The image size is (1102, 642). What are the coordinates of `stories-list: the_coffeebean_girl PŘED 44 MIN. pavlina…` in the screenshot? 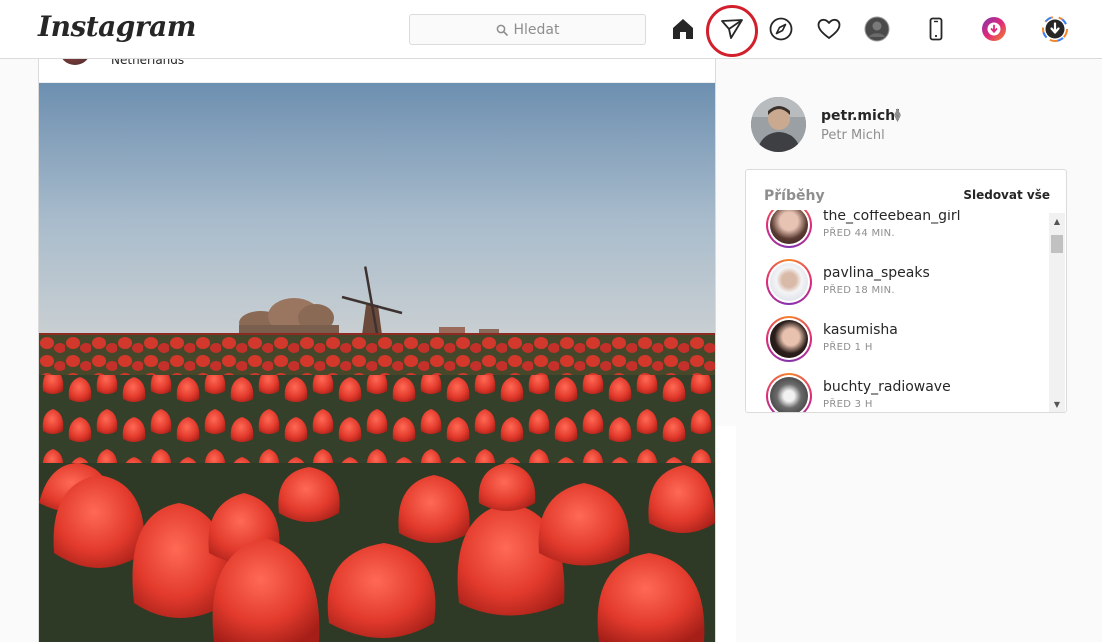 It's located at (897, 311).